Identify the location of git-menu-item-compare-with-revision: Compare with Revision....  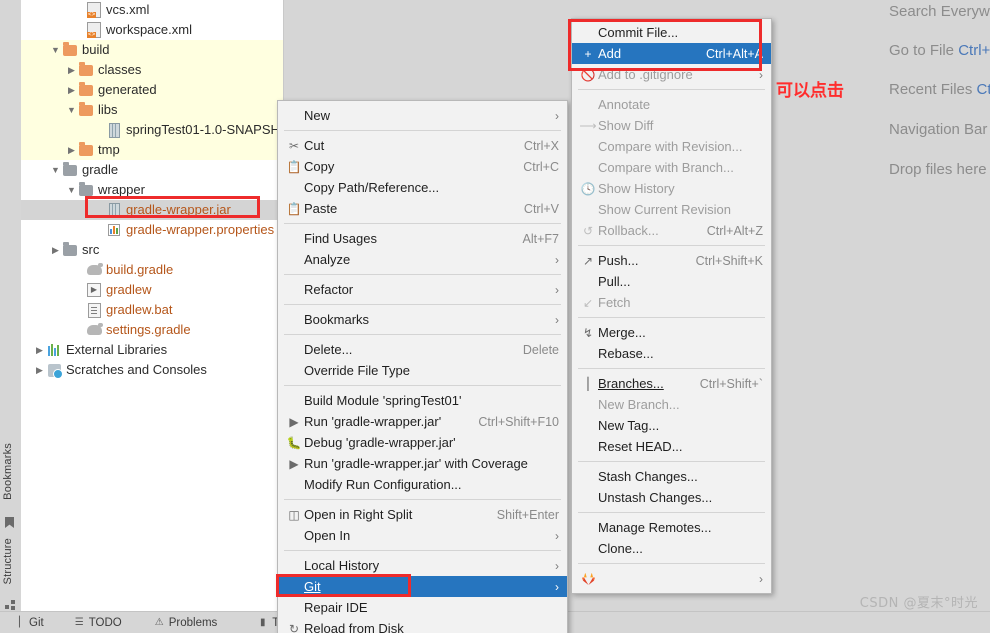
(671, 146).